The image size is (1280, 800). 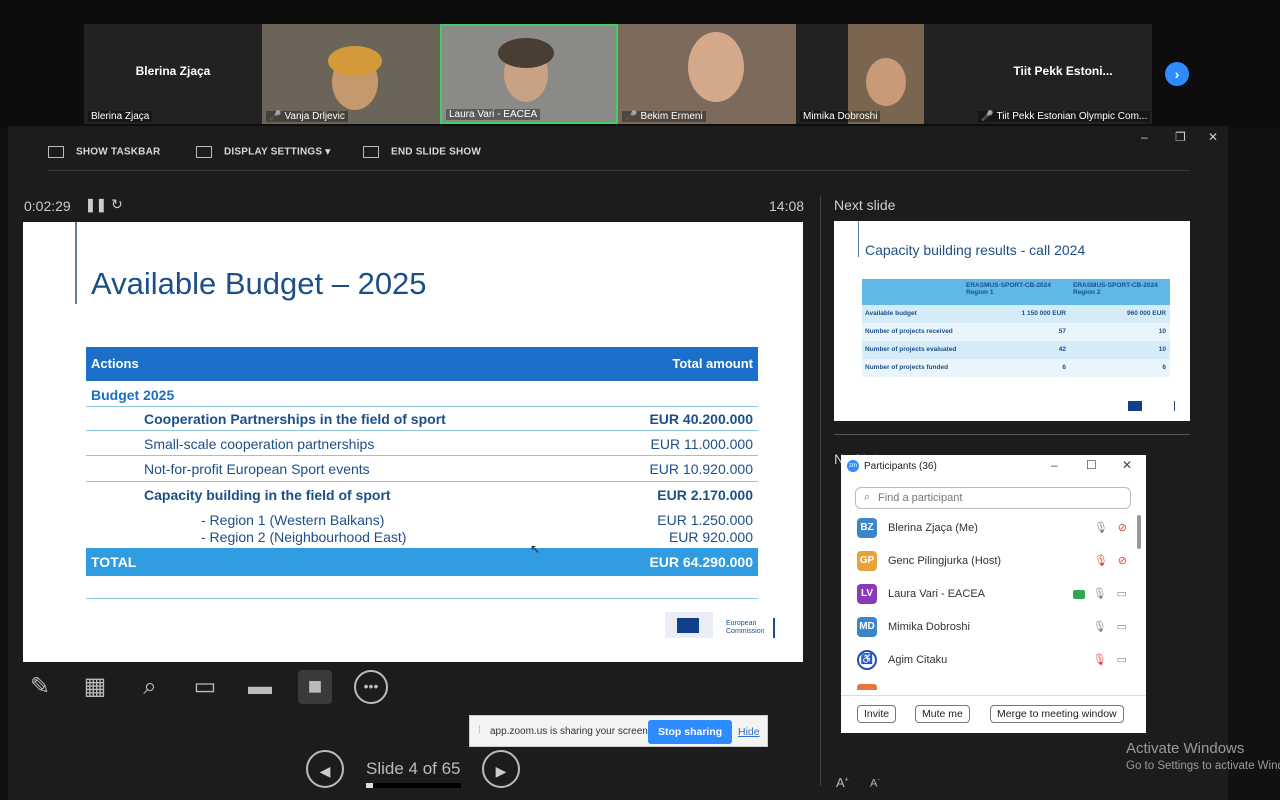 I want to click on video-tile: 🎤 Bekim Ermeni, so click(x=707, y=74).